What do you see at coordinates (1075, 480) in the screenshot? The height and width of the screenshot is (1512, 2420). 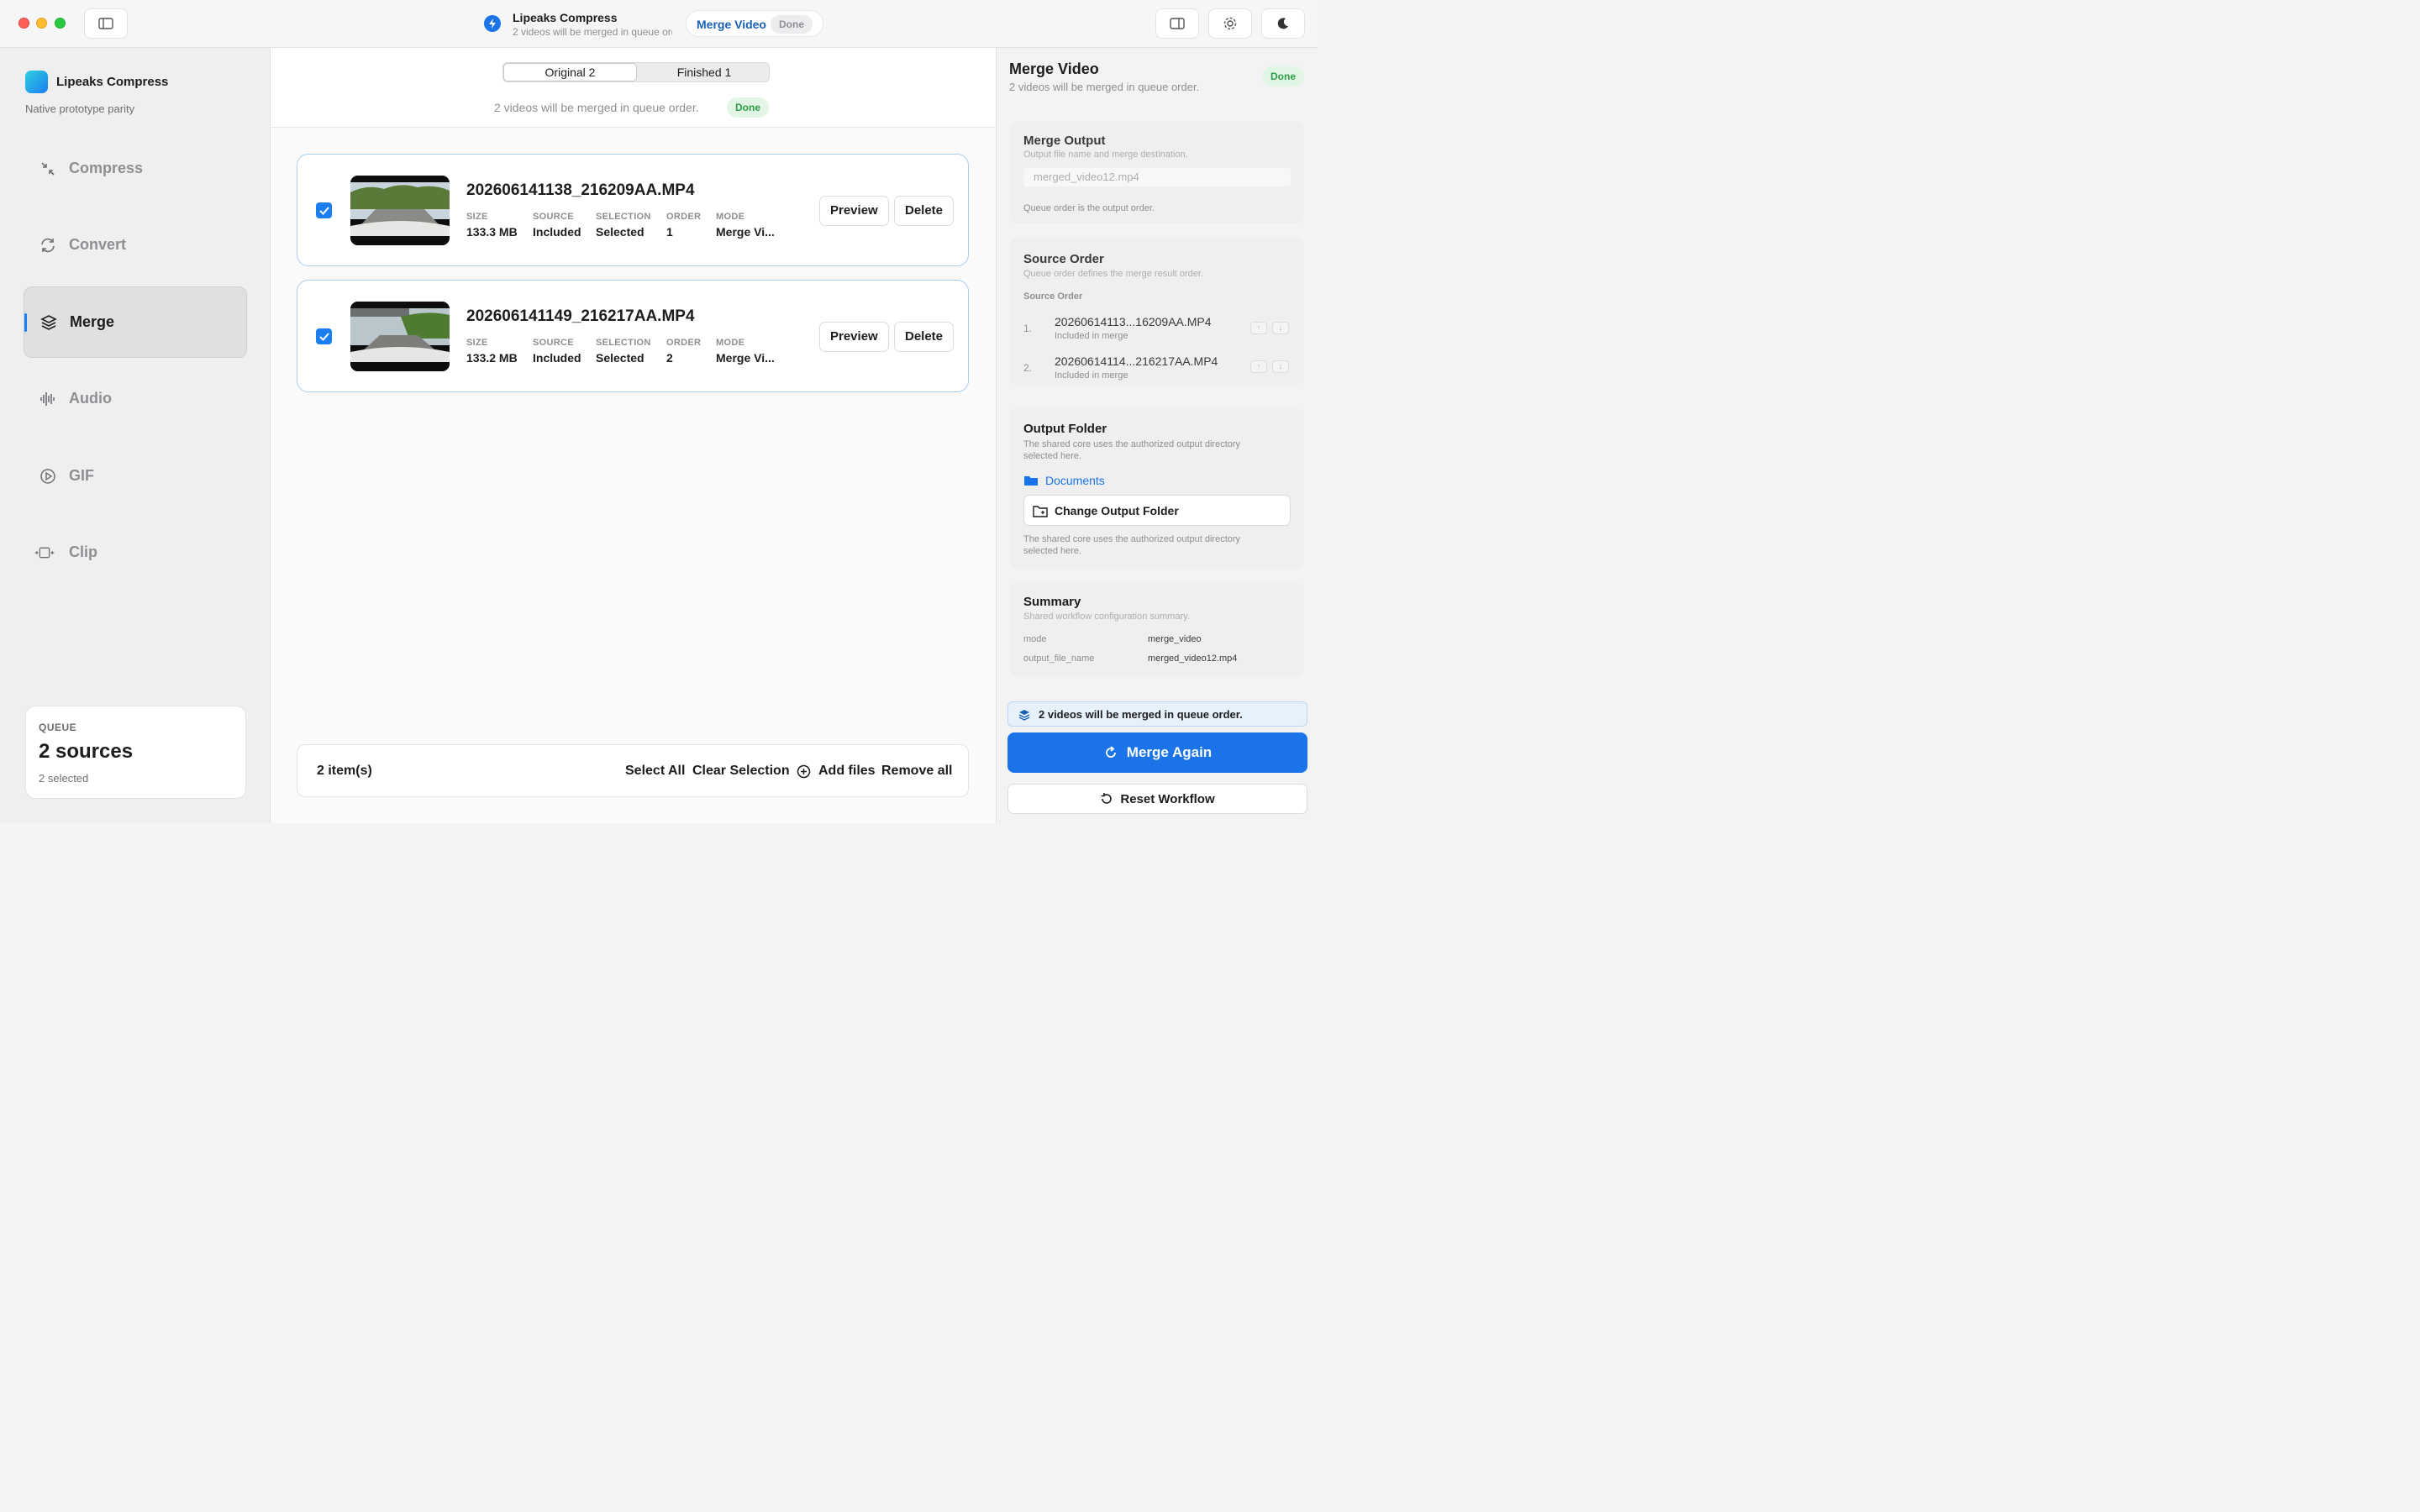 I see `output-folder-link: Documents` at bounding box center [1075, 480].